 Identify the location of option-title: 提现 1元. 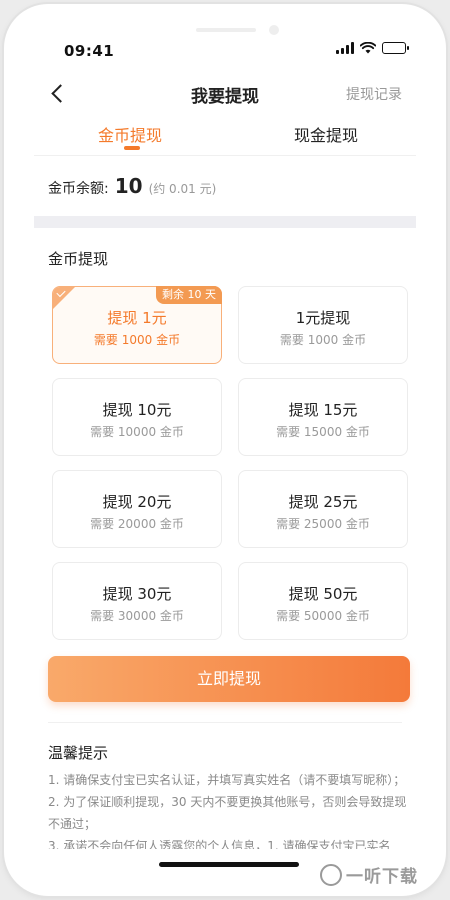
(137, 318).